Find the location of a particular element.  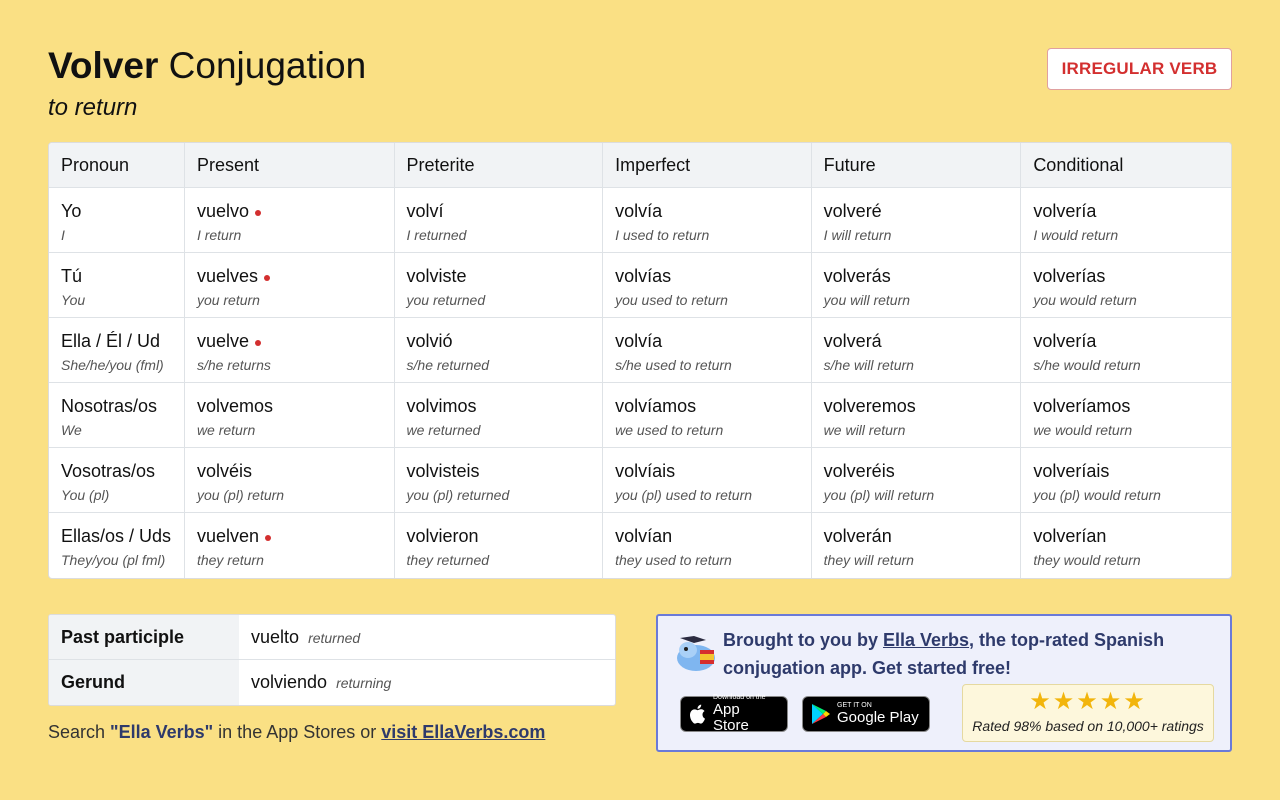

conjugated-form: vuelve is located at coordinates (289, 341).